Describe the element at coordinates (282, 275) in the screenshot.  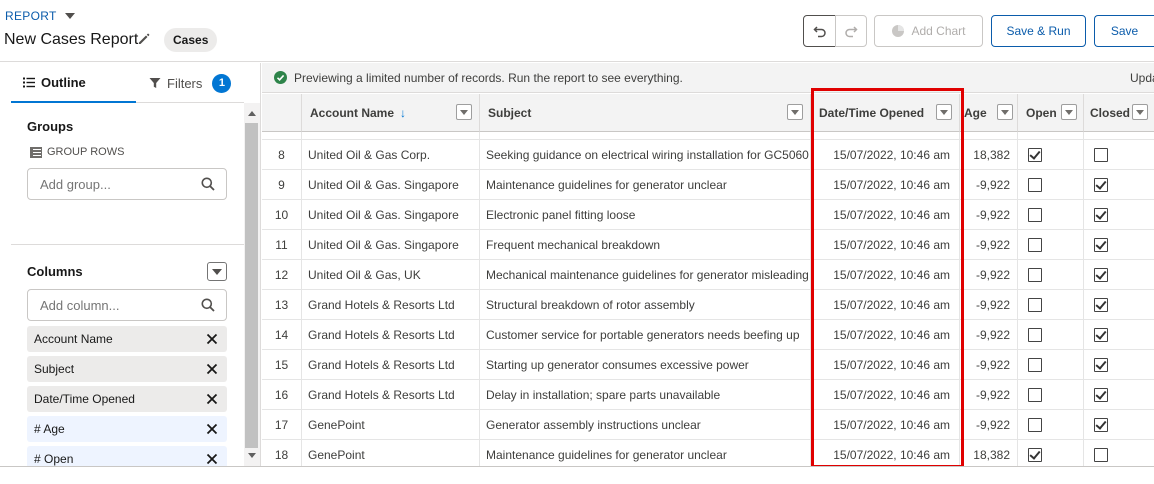
I see `row-number-cell: 12` at that location.